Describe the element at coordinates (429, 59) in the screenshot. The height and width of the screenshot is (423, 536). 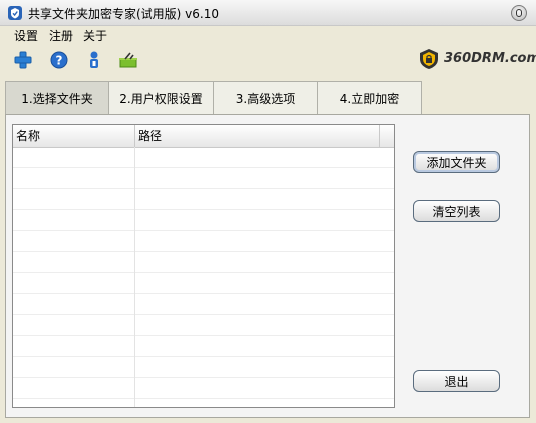
I see `lock-shield-icon` at that location.